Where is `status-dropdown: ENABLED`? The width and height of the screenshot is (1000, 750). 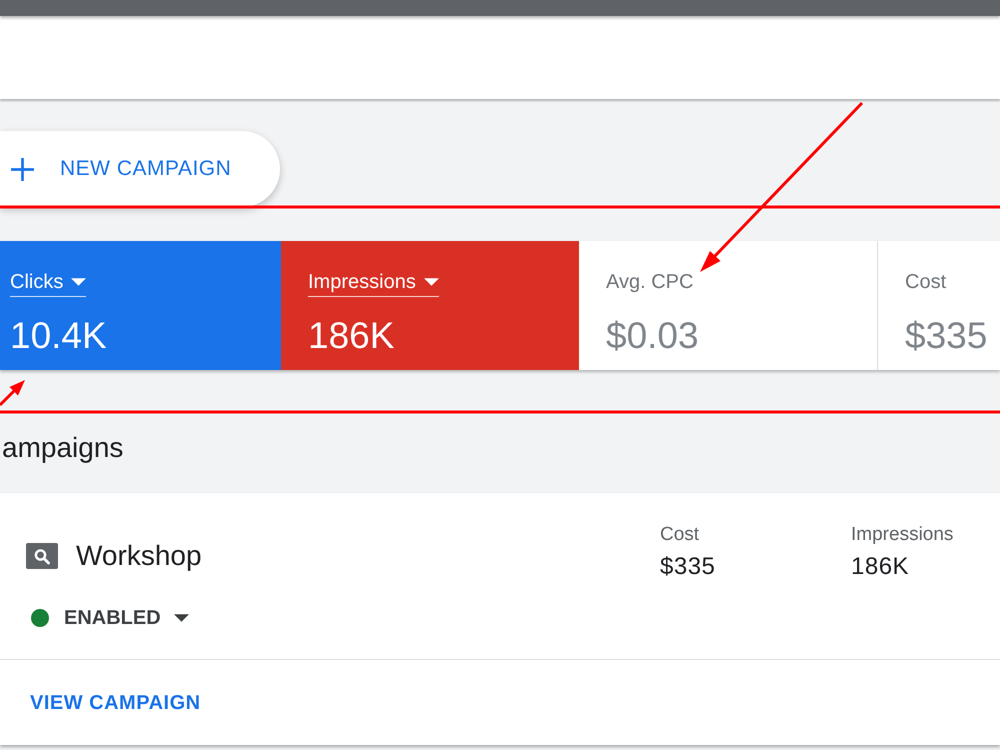 status-dropdown: ENABLED is located at coordinates (126, 618).